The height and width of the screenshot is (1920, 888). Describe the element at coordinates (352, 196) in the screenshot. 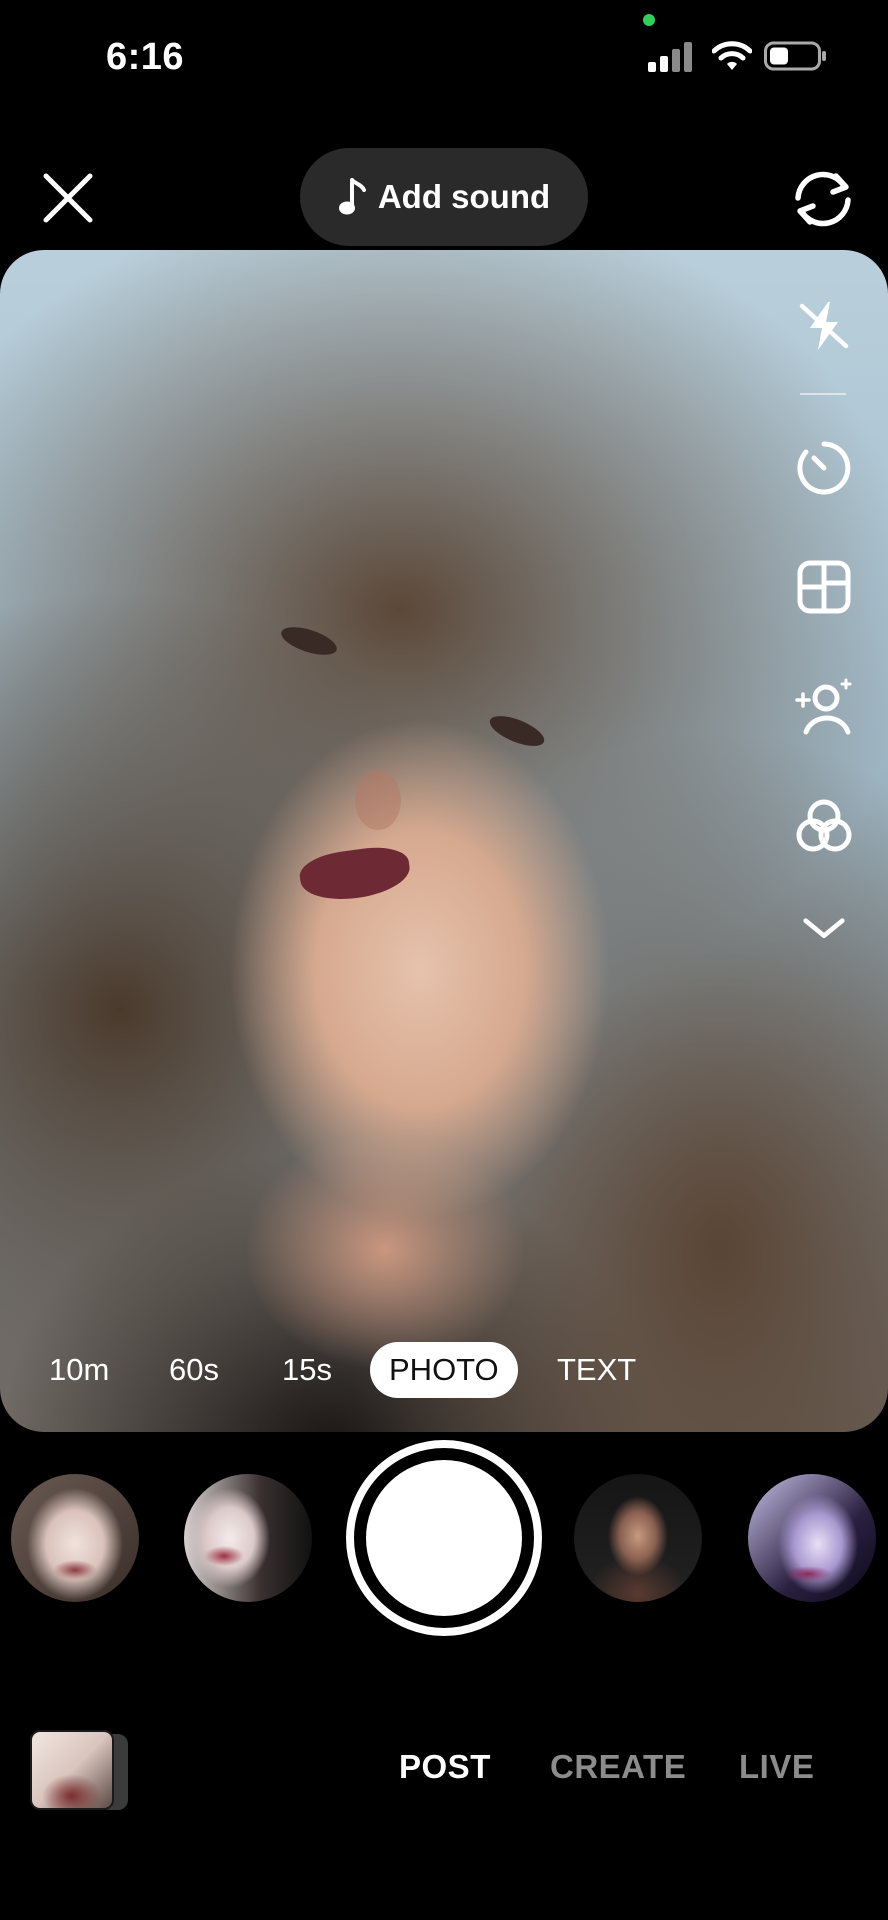

I see `music-note-icon` at that location.